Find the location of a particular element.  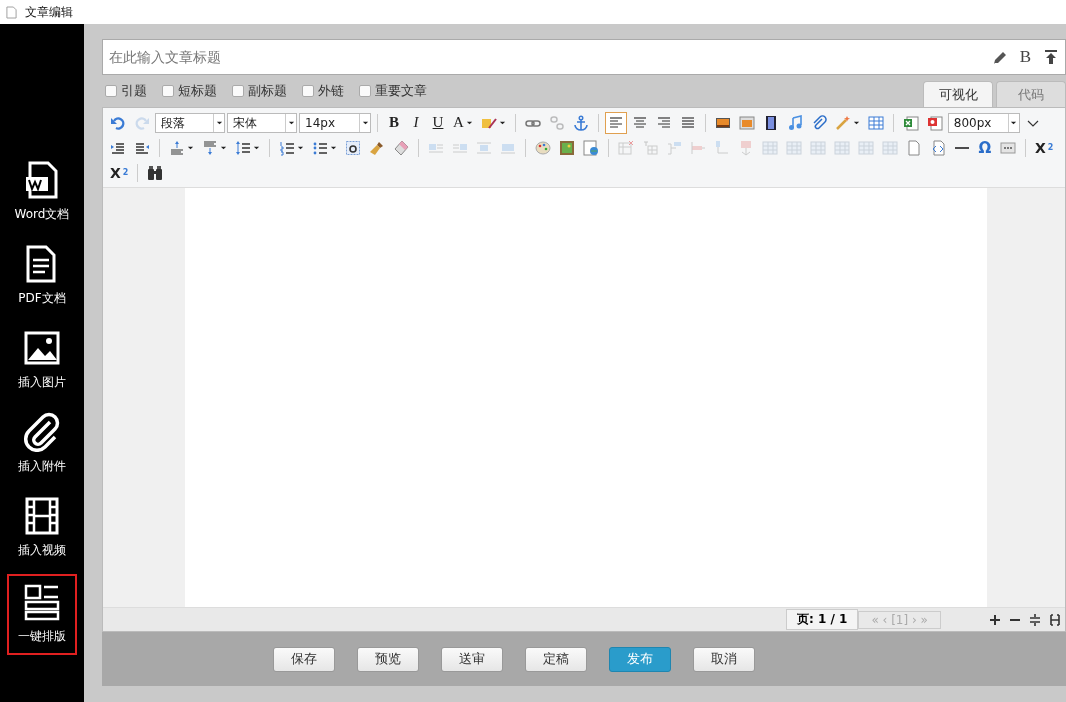

action-button: 预览 is located at coordinates (388, 659).